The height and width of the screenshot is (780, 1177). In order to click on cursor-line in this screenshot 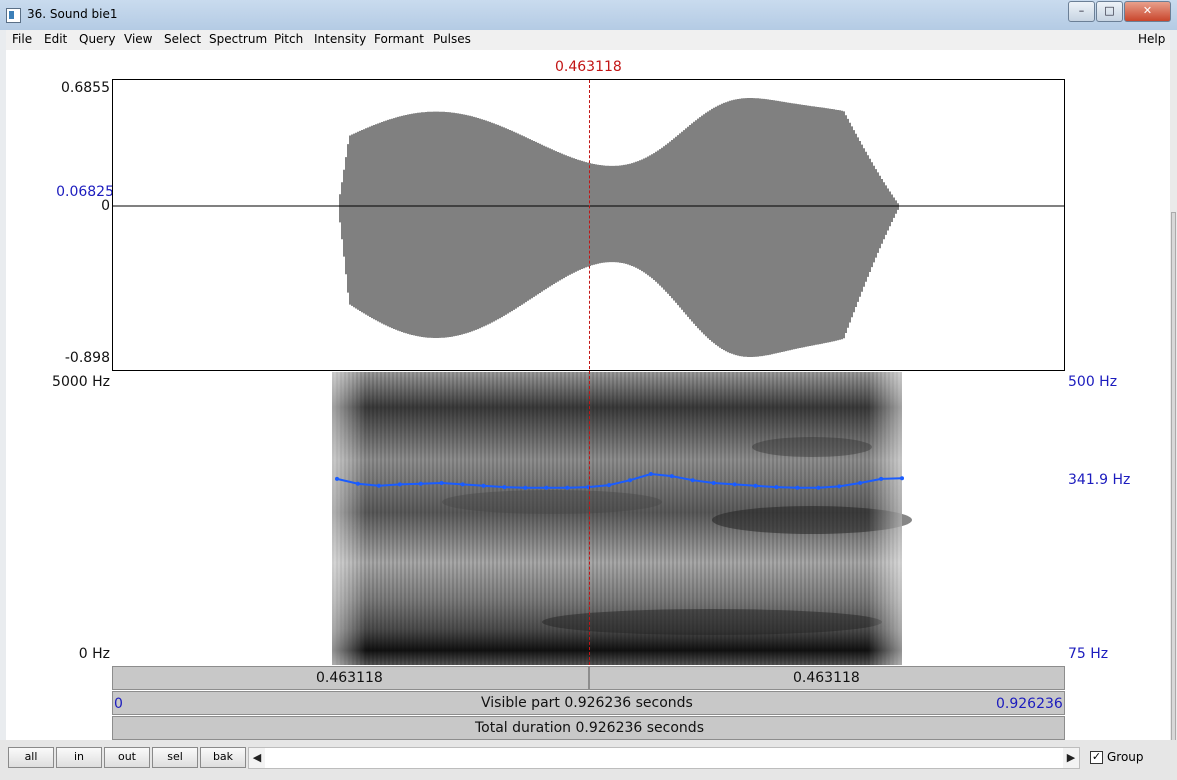, I will do `click(589, 372)`.